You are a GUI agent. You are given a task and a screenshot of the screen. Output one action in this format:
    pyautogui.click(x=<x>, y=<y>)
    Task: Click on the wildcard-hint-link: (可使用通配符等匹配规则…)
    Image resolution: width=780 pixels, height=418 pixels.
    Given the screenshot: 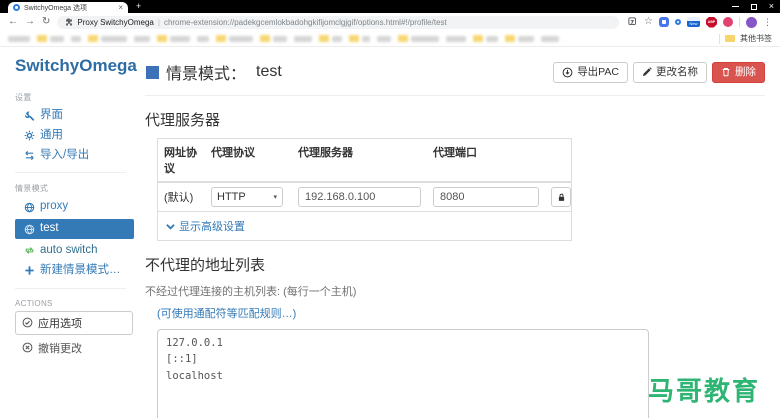 What is the action you would take?
    pyautogui.click(x=461, y=313)
    